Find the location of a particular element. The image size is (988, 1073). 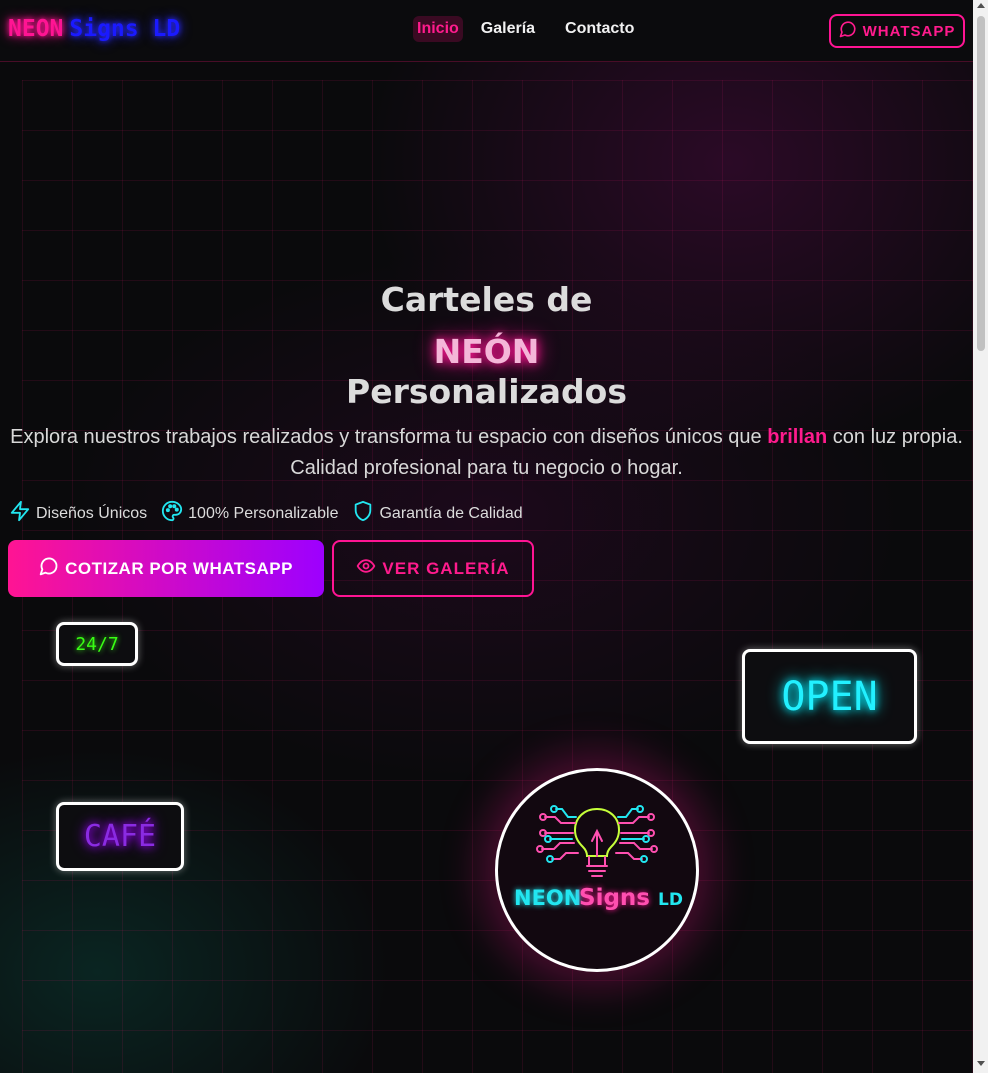

neon-signs-badge-logo: NEON Signs LD is located at coordinates (597, 870).